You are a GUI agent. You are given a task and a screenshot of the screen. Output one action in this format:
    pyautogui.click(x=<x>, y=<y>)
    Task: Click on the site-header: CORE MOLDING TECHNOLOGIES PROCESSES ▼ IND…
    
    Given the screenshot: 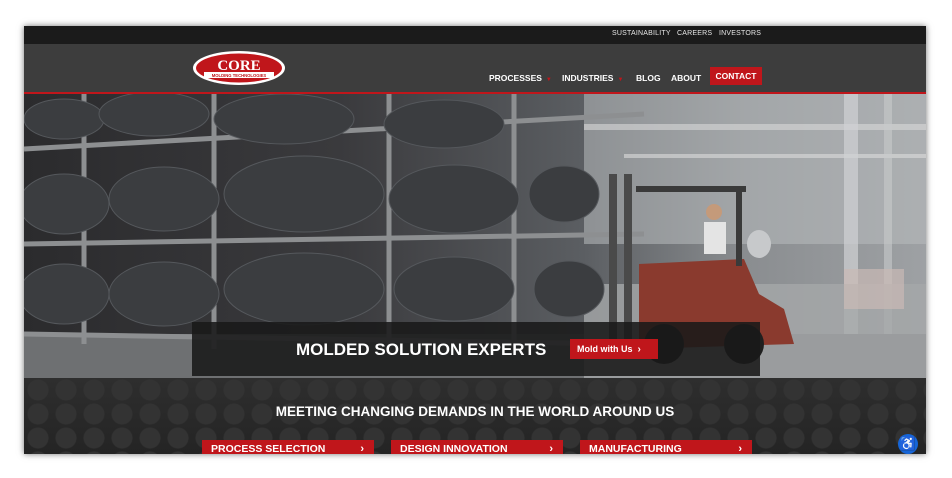 What is the action you would take?
    pyautogui.click(x=475, y=69)
    